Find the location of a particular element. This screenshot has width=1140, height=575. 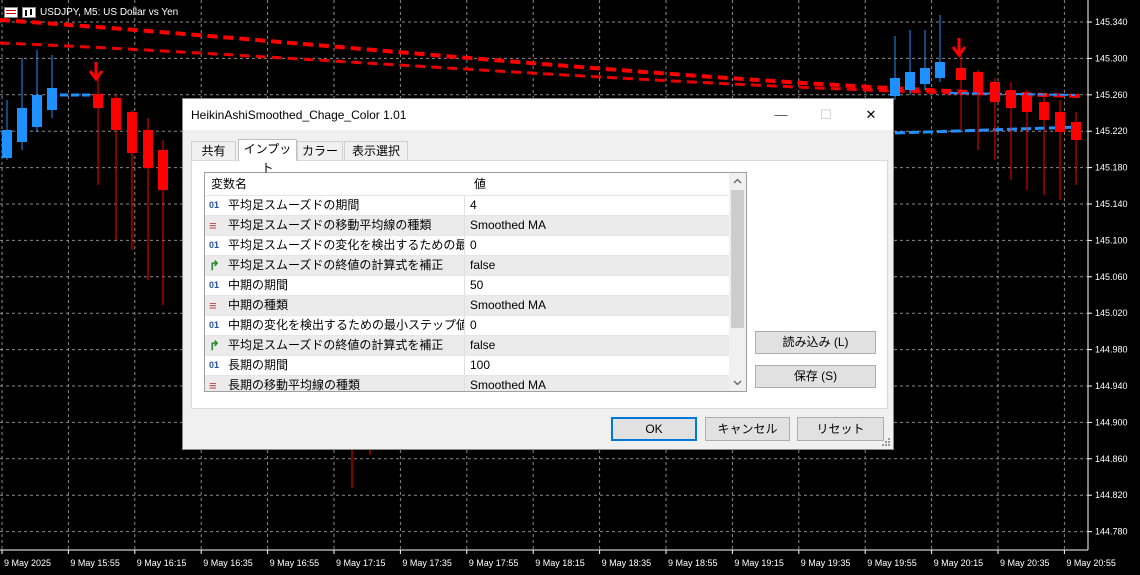

table-row: 01 長期の期間 100 is located at coordinates (467, 365).